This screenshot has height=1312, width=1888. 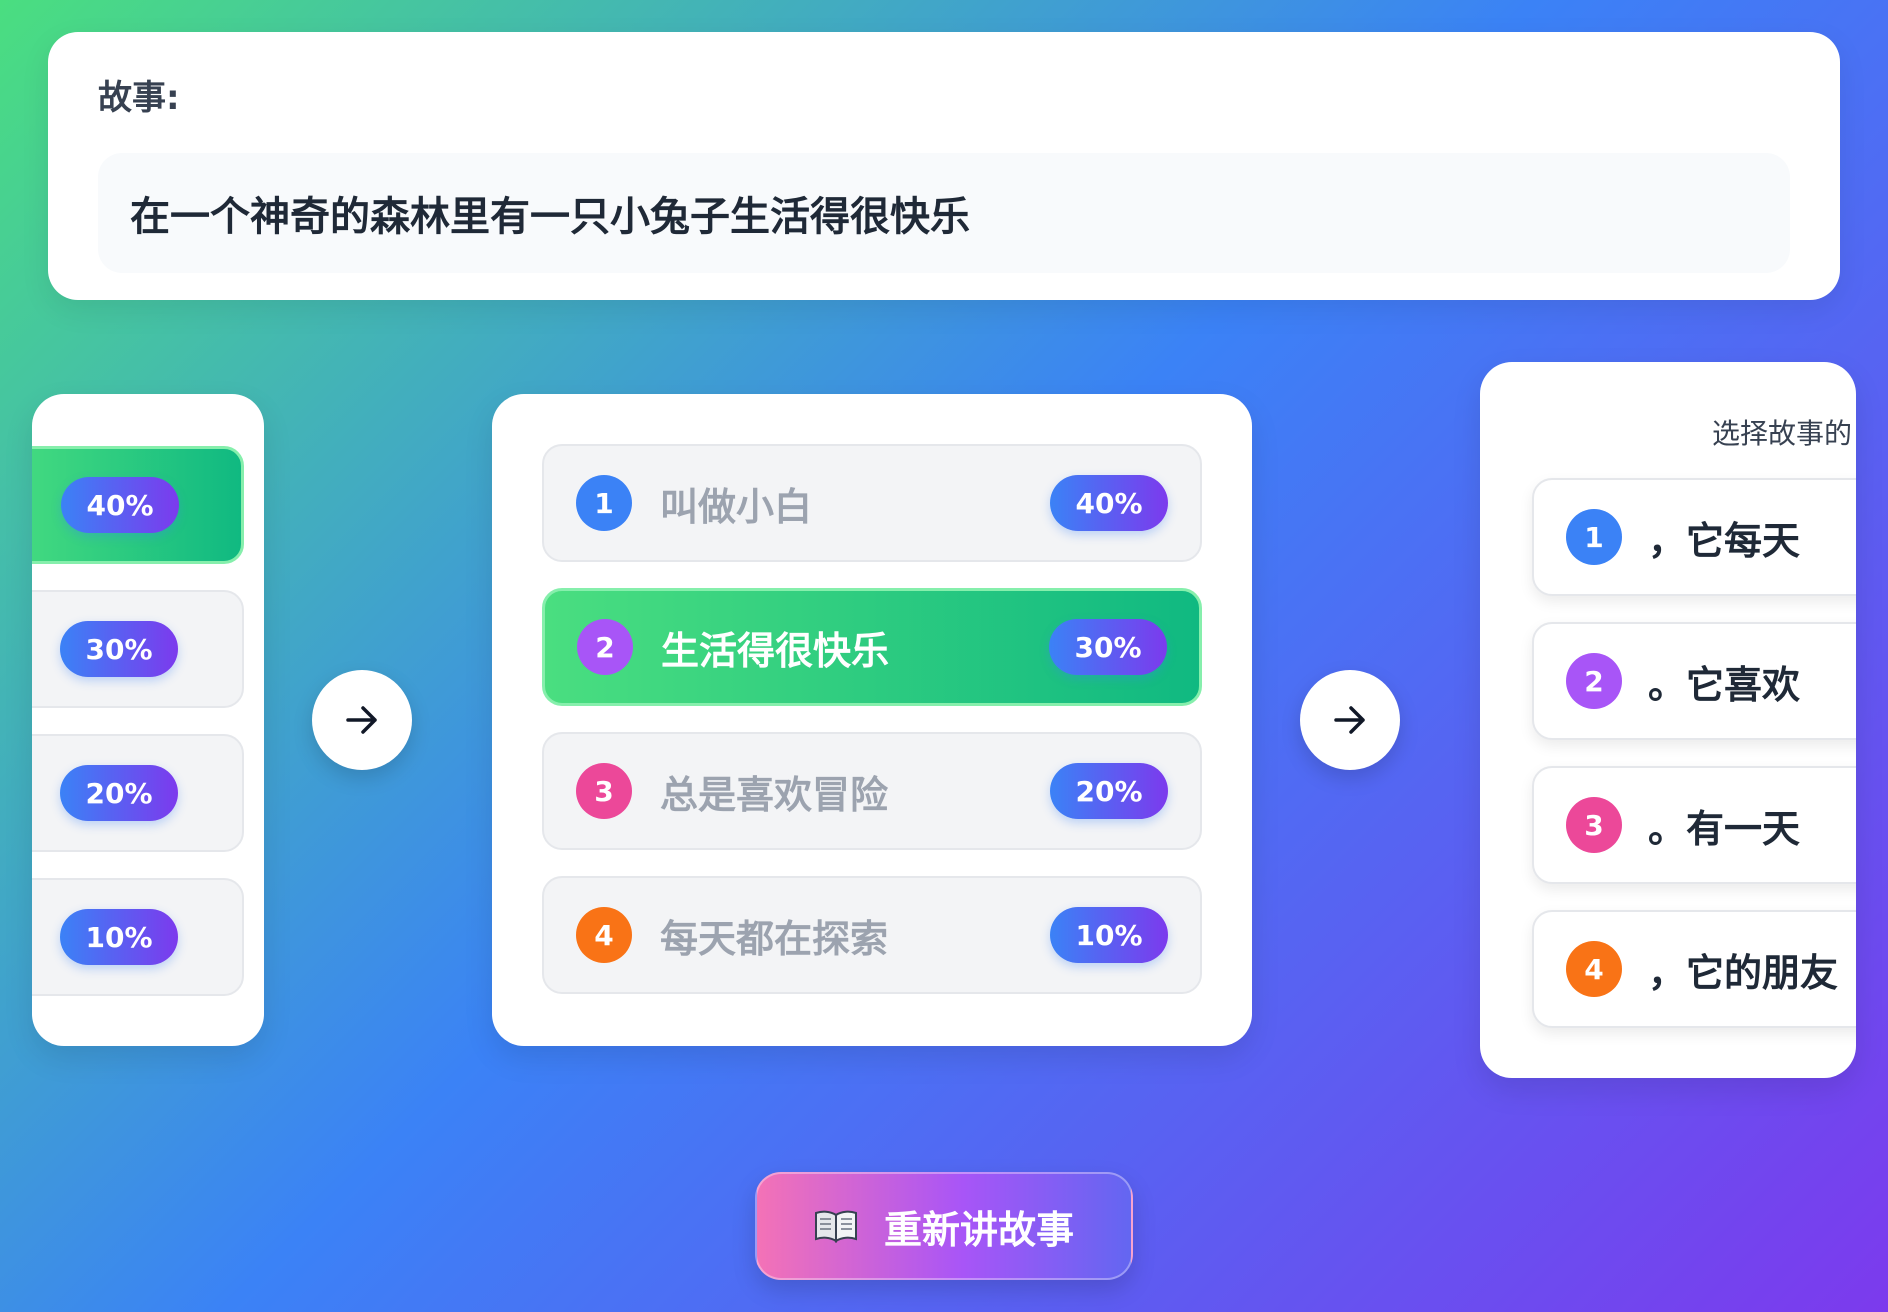 I want to click on option-card: 10%, so click(x=138, y=937).